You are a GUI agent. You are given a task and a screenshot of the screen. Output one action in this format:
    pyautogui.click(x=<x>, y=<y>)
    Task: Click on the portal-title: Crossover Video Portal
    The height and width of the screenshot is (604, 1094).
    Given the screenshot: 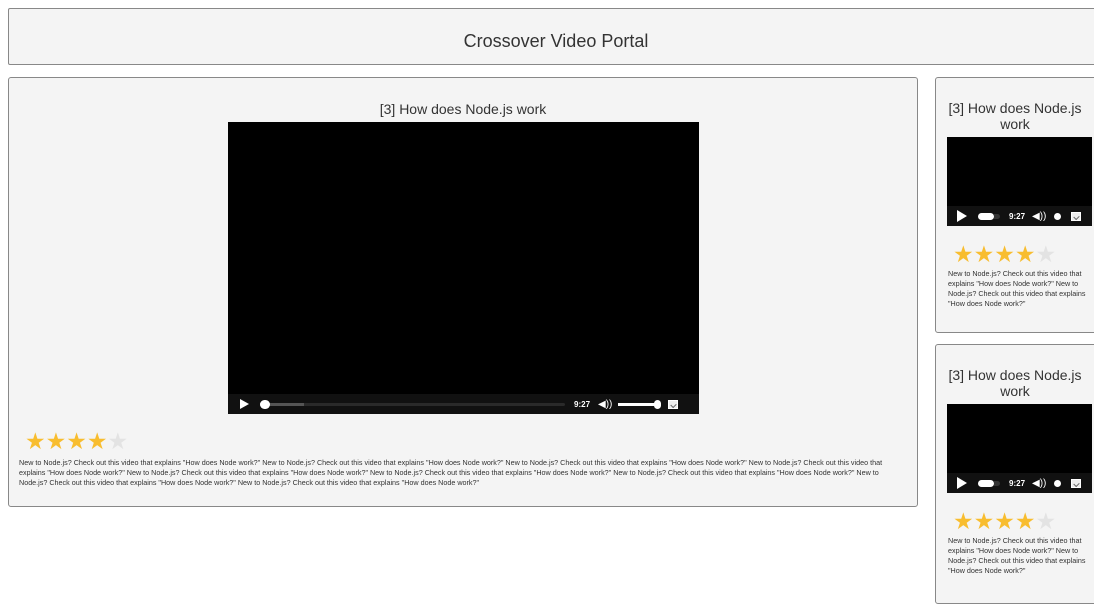 What is the action you would take?
    pyautogui.click(x=556, y=41)
    